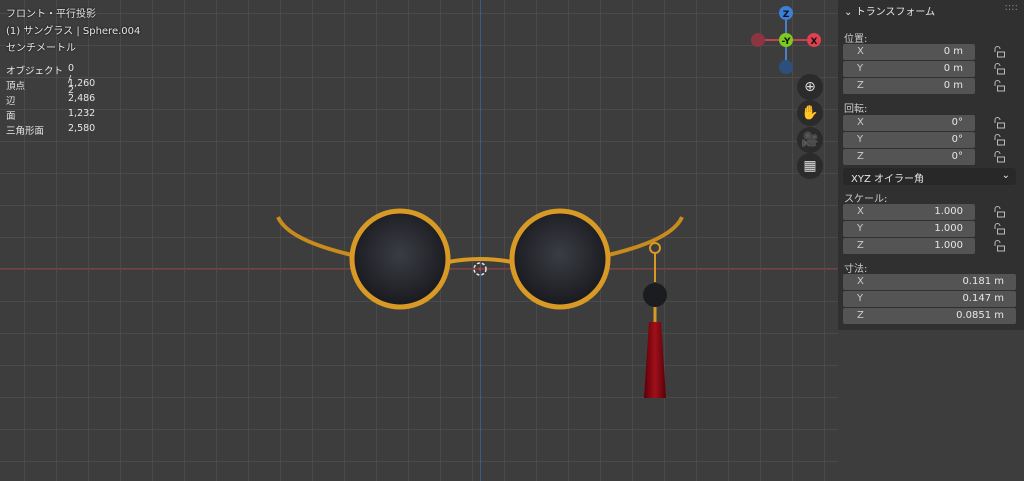 This screenshot has height=481, width=1024. What do you see at coordinates (856, 39) in the screenshot?
I see `location-label: 位置:` at bounding box center [856, 39].